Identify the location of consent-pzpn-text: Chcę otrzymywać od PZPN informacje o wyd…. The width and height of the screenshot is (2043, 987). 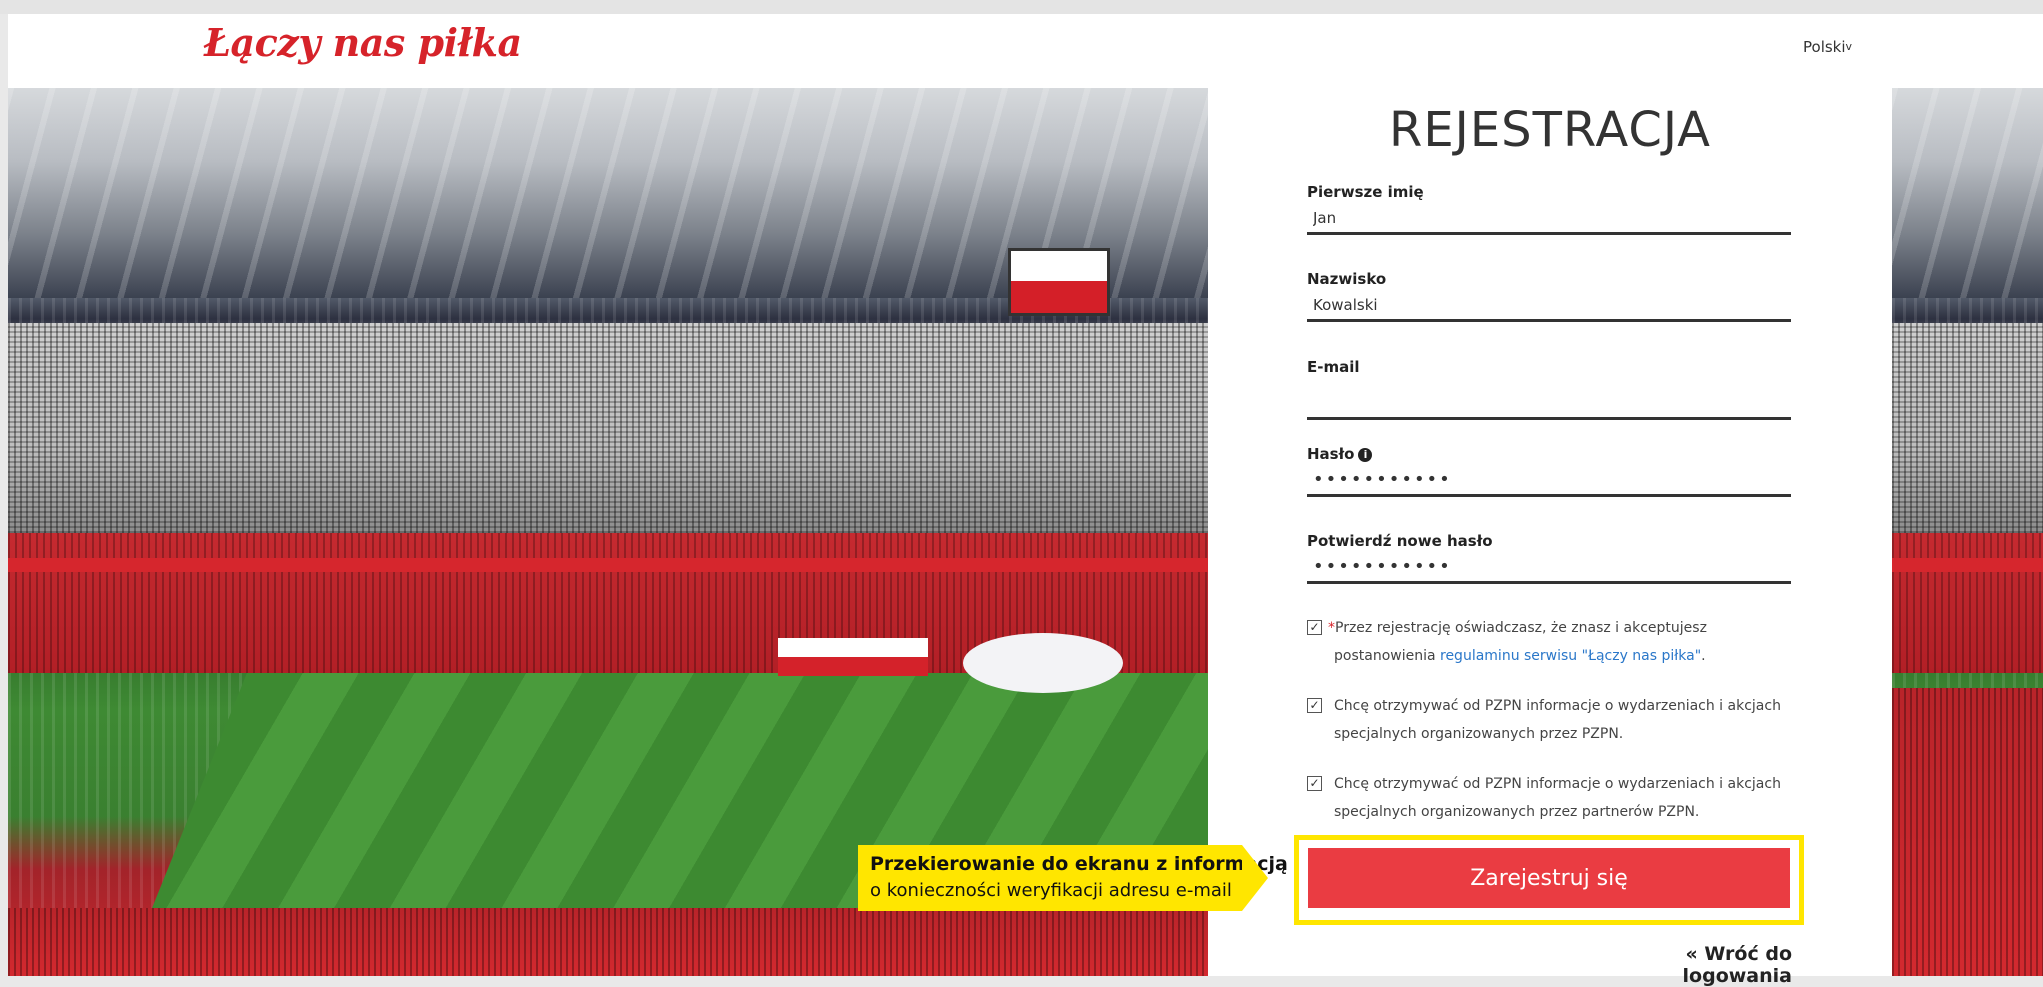
(1557, 720).